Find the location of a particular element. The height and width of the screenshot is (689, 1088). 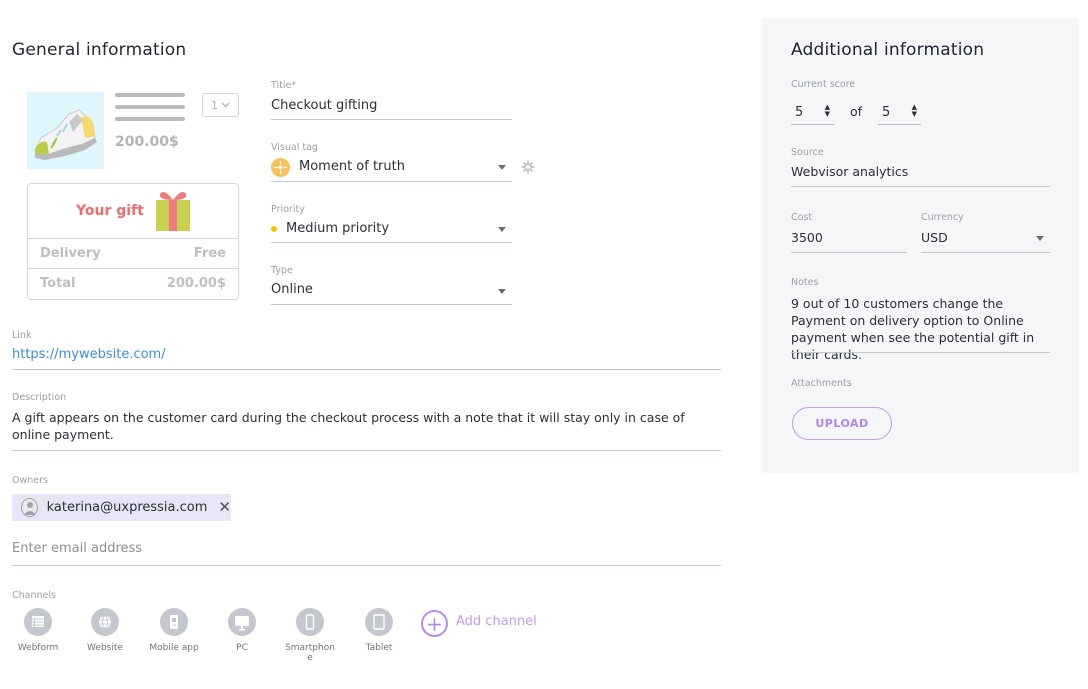

webform-icon is located at coordinates (38, 622).